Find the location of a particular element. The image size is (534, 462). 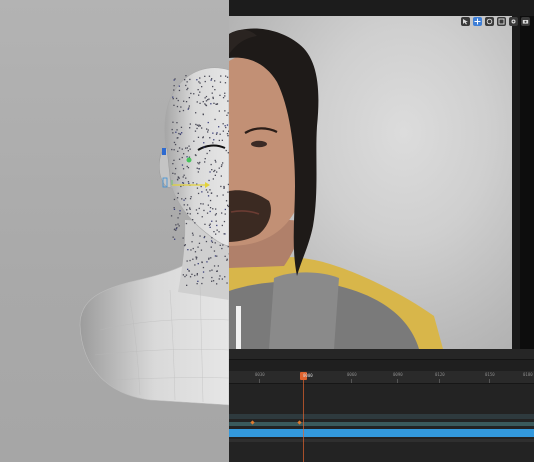

move-icon is located at coordinates (477, 21).